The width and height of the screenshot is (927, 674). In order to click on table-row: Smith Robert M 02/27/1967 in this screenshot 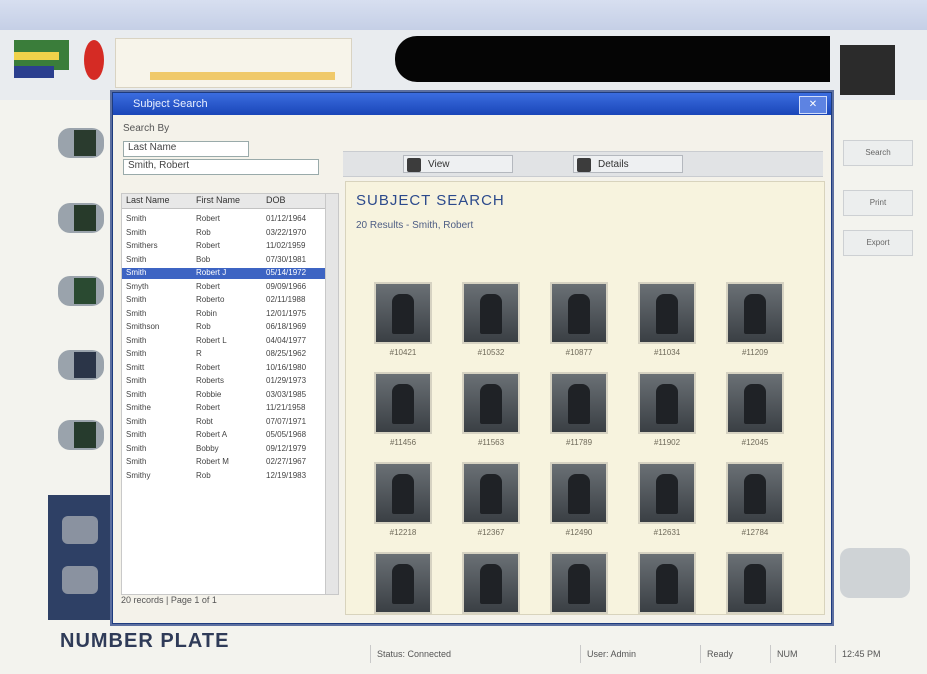, I will do `click(227, 462)`.